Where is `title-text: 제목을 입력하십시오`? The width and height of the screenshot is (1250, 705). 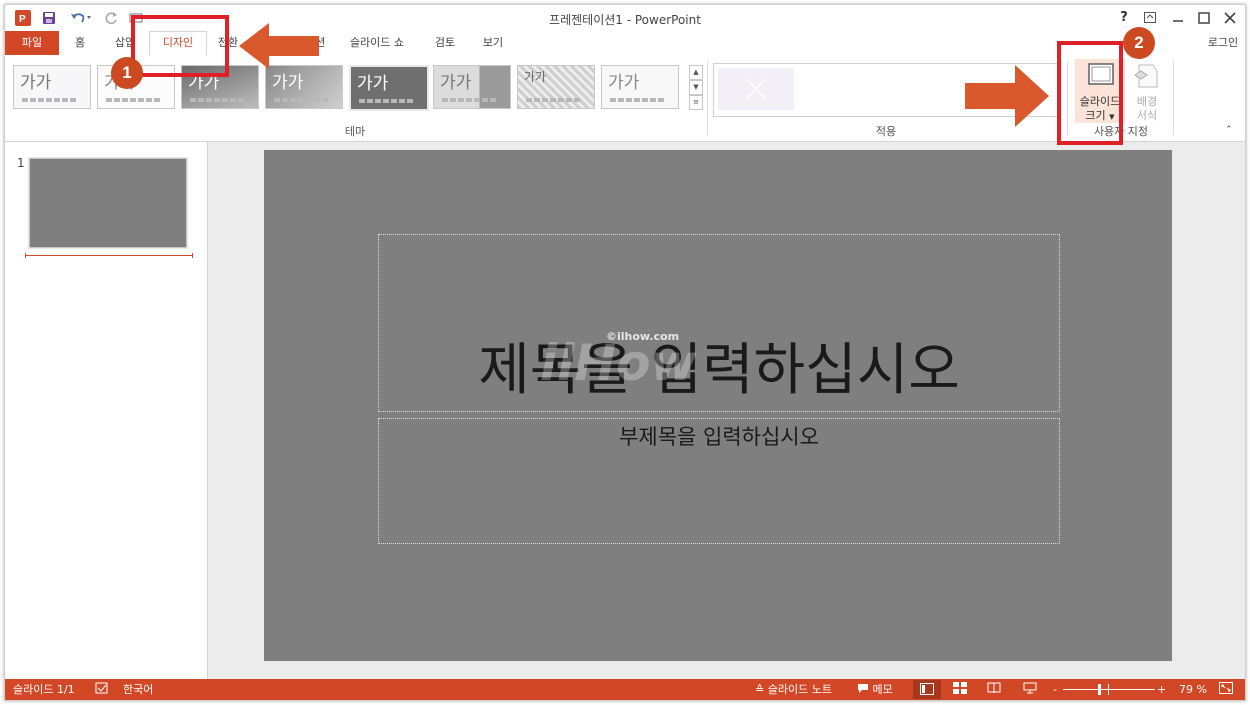 title-text: 제목을 입력하십시오 is located at coordinates (719, 370).